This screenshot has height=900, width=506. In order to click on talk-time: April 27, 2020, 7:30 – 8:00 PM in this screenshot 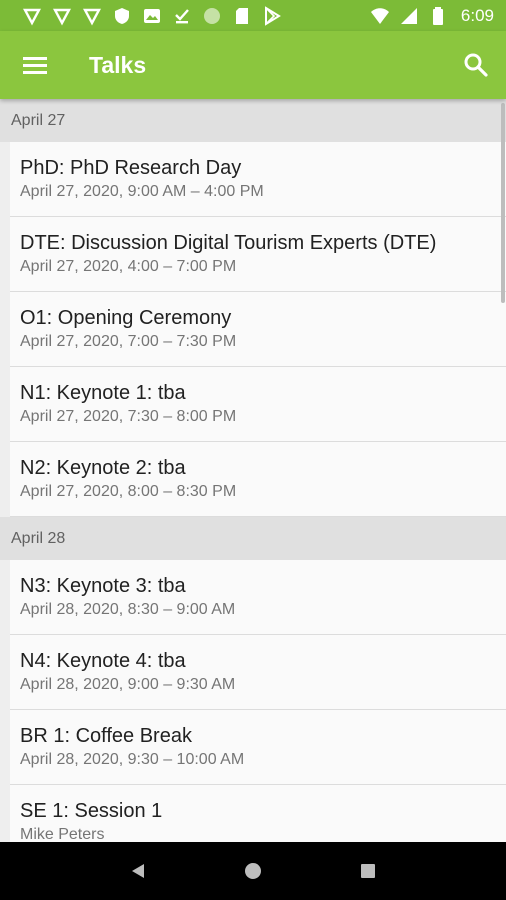, I will do `click(128, 416)`.